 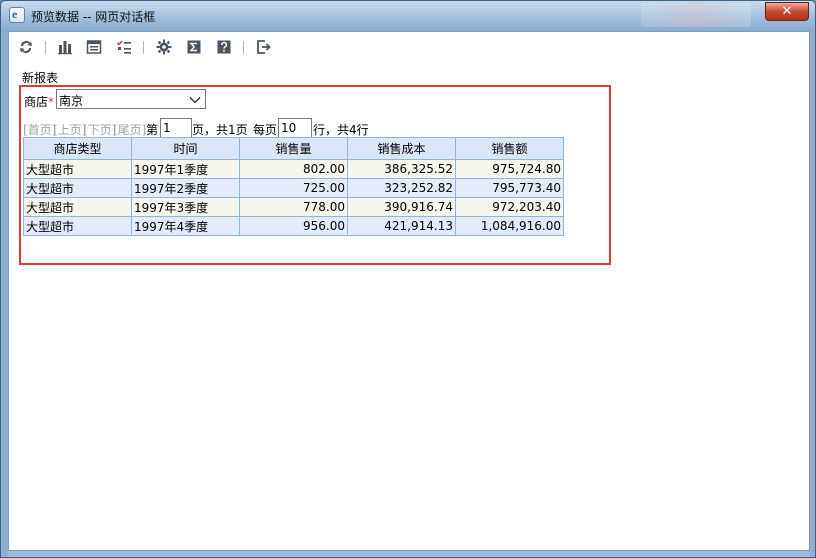 I want to click on store-select-value: 南京, so click(x=71, y=101).